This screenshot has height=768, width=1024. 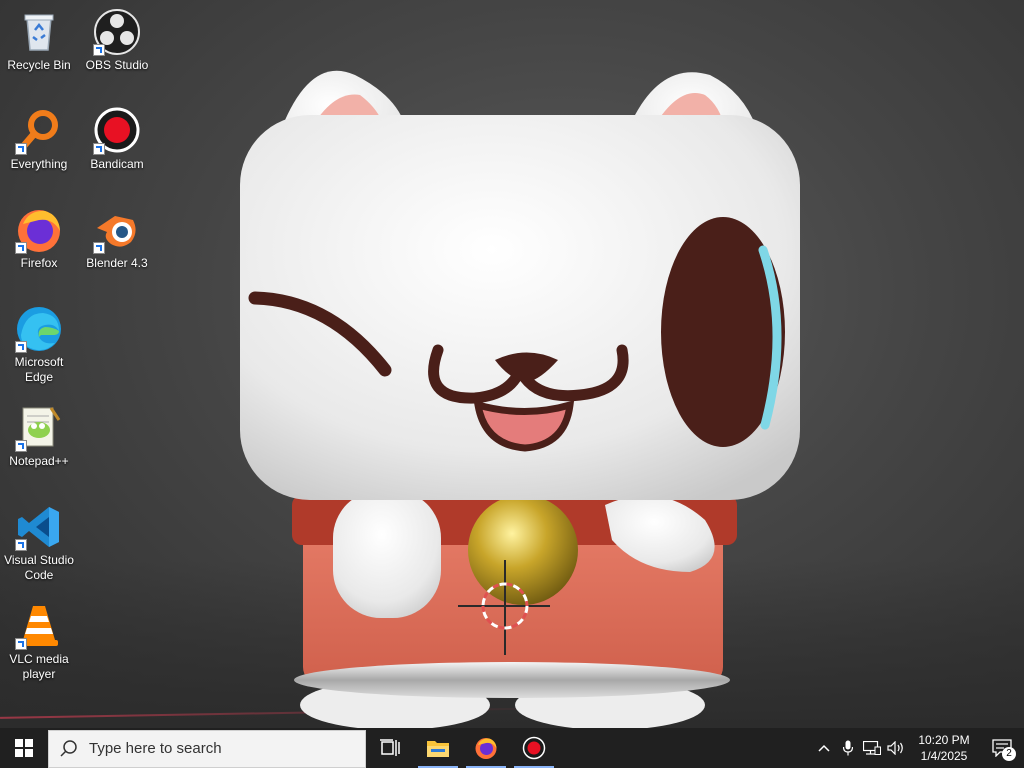 I want to click on desktop-icon-notepad-plus-plus: Notepad++, so click(x=39, y=436).